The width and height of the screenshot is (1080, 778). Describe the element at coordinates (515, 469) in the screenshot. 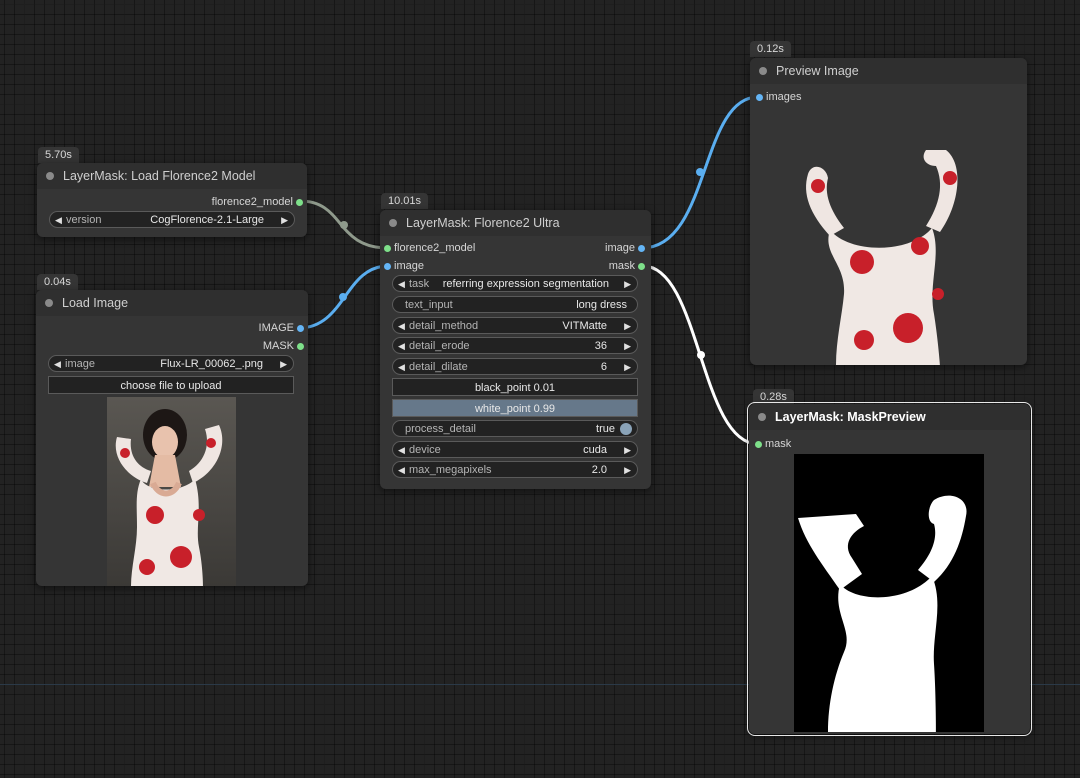

I see `max-megapixels-number: ◀ max_megapixels 2.0 ▶` at that location.